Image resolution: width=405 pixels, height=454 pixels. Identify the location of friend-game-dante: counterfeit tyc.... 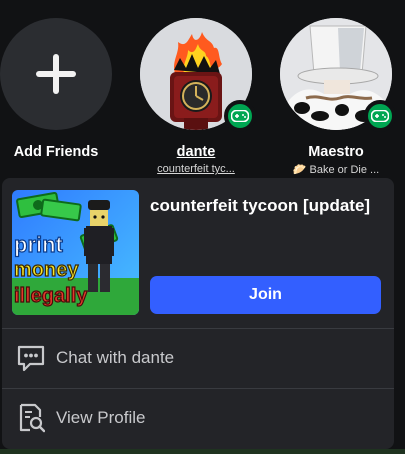
(196, 169).